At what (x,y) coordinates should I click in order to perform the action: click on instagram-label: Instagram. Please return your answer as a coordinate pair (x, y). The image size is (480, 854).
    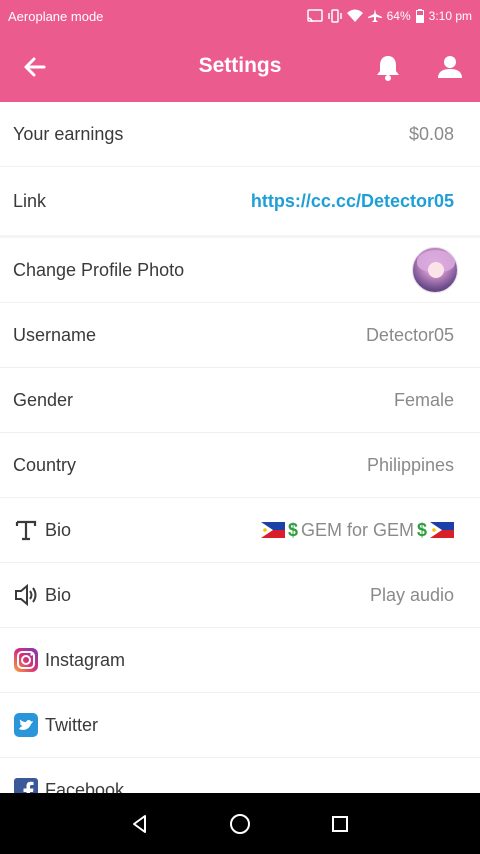
    Looking at the image, I should click on (85, 659).